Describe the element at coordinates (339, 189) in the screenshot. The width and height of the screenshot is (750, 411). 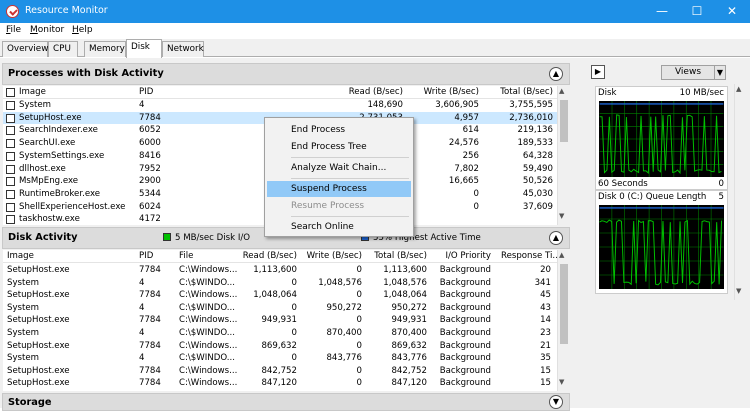
I see `menu-suspend-process: Suspend Process` at that location.